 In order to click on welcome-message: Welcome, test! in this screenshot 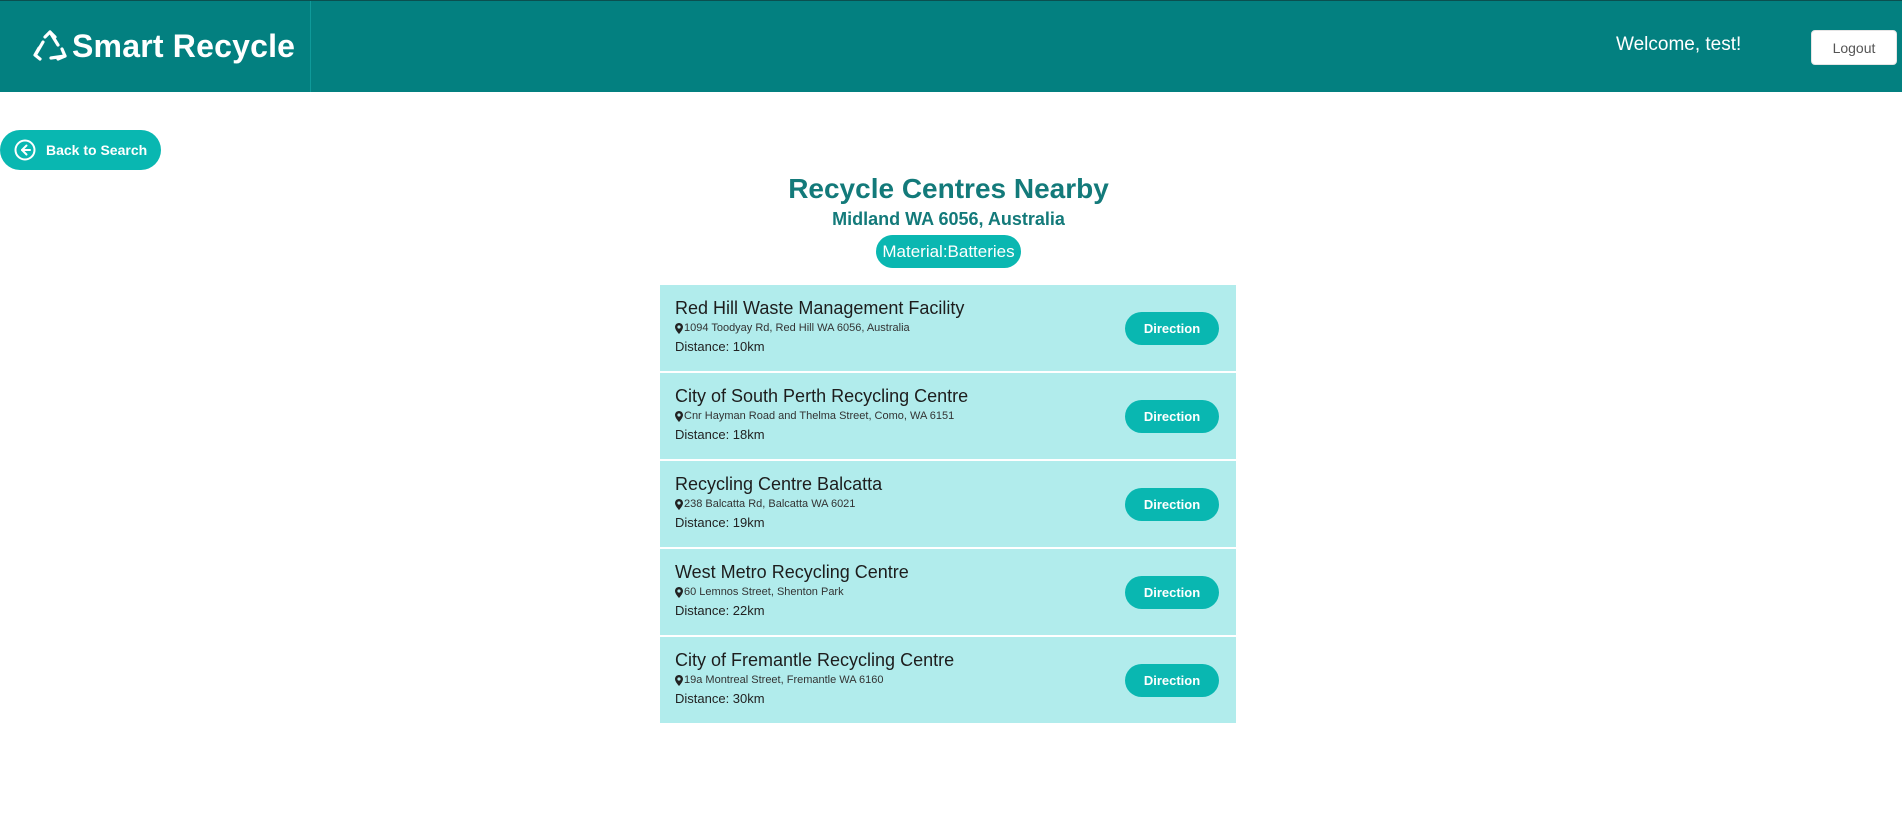, I will do `click(1679, 44)`.